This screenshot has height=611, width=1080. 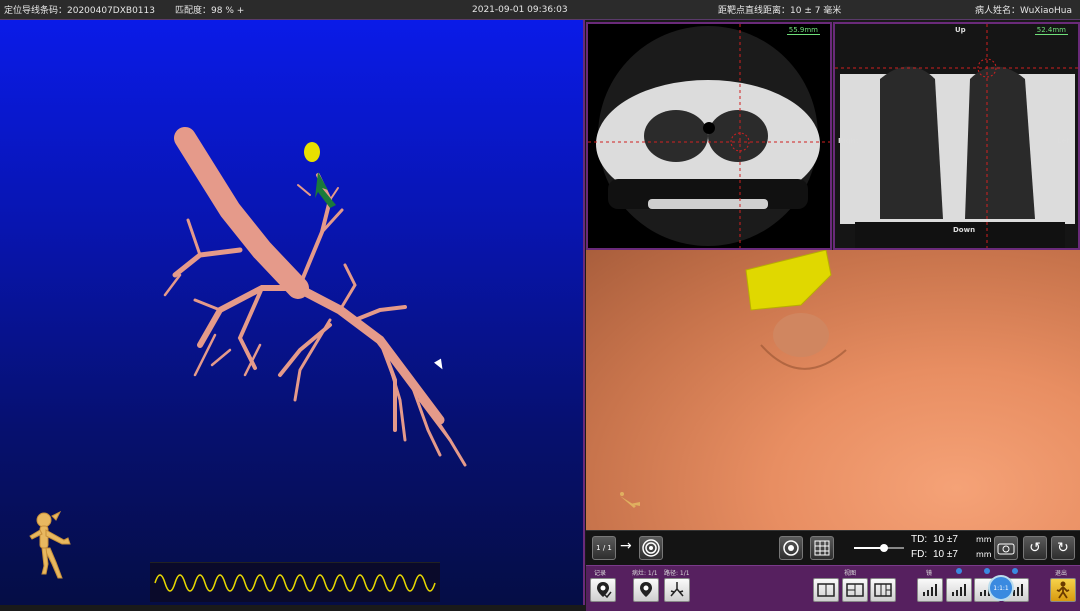 I want to click on coronal-right-label: Right, so click(x=849, y=141).